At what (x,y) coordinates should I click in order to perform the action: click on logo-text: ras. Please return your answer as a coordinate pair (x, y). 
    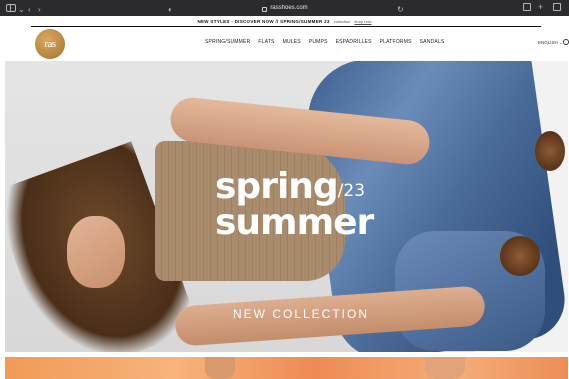
    Looking at the image, I should click on (50, 44).